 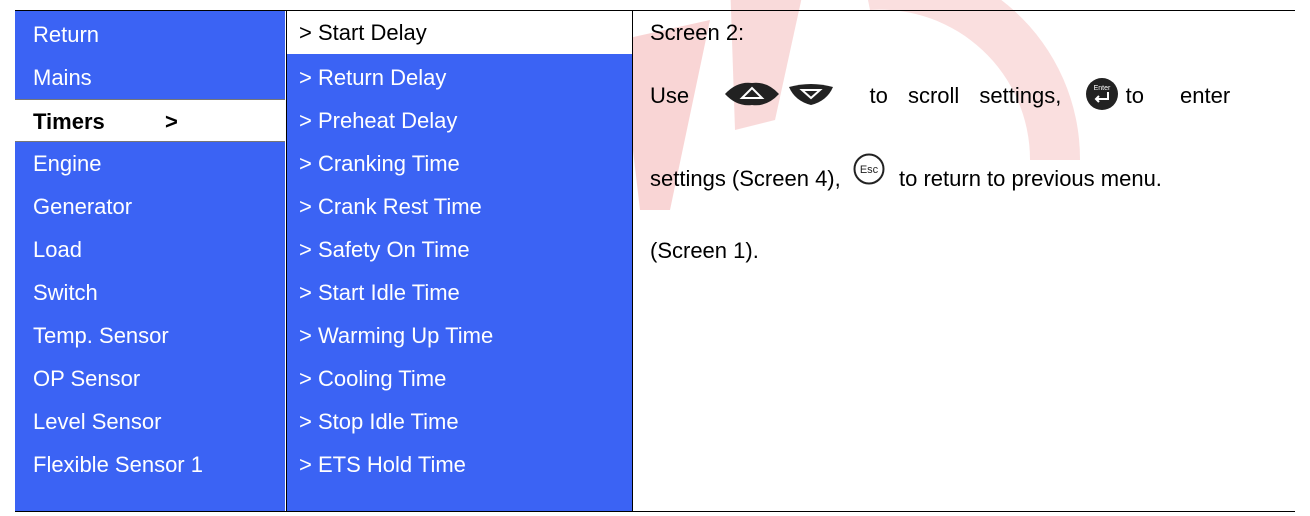 What do you see at coordinates (150, 464) in the screenshot?
I see `main-menu-item-flexible-sensor-1: Flexible Sensor 1` at bounding box center [150, 464].